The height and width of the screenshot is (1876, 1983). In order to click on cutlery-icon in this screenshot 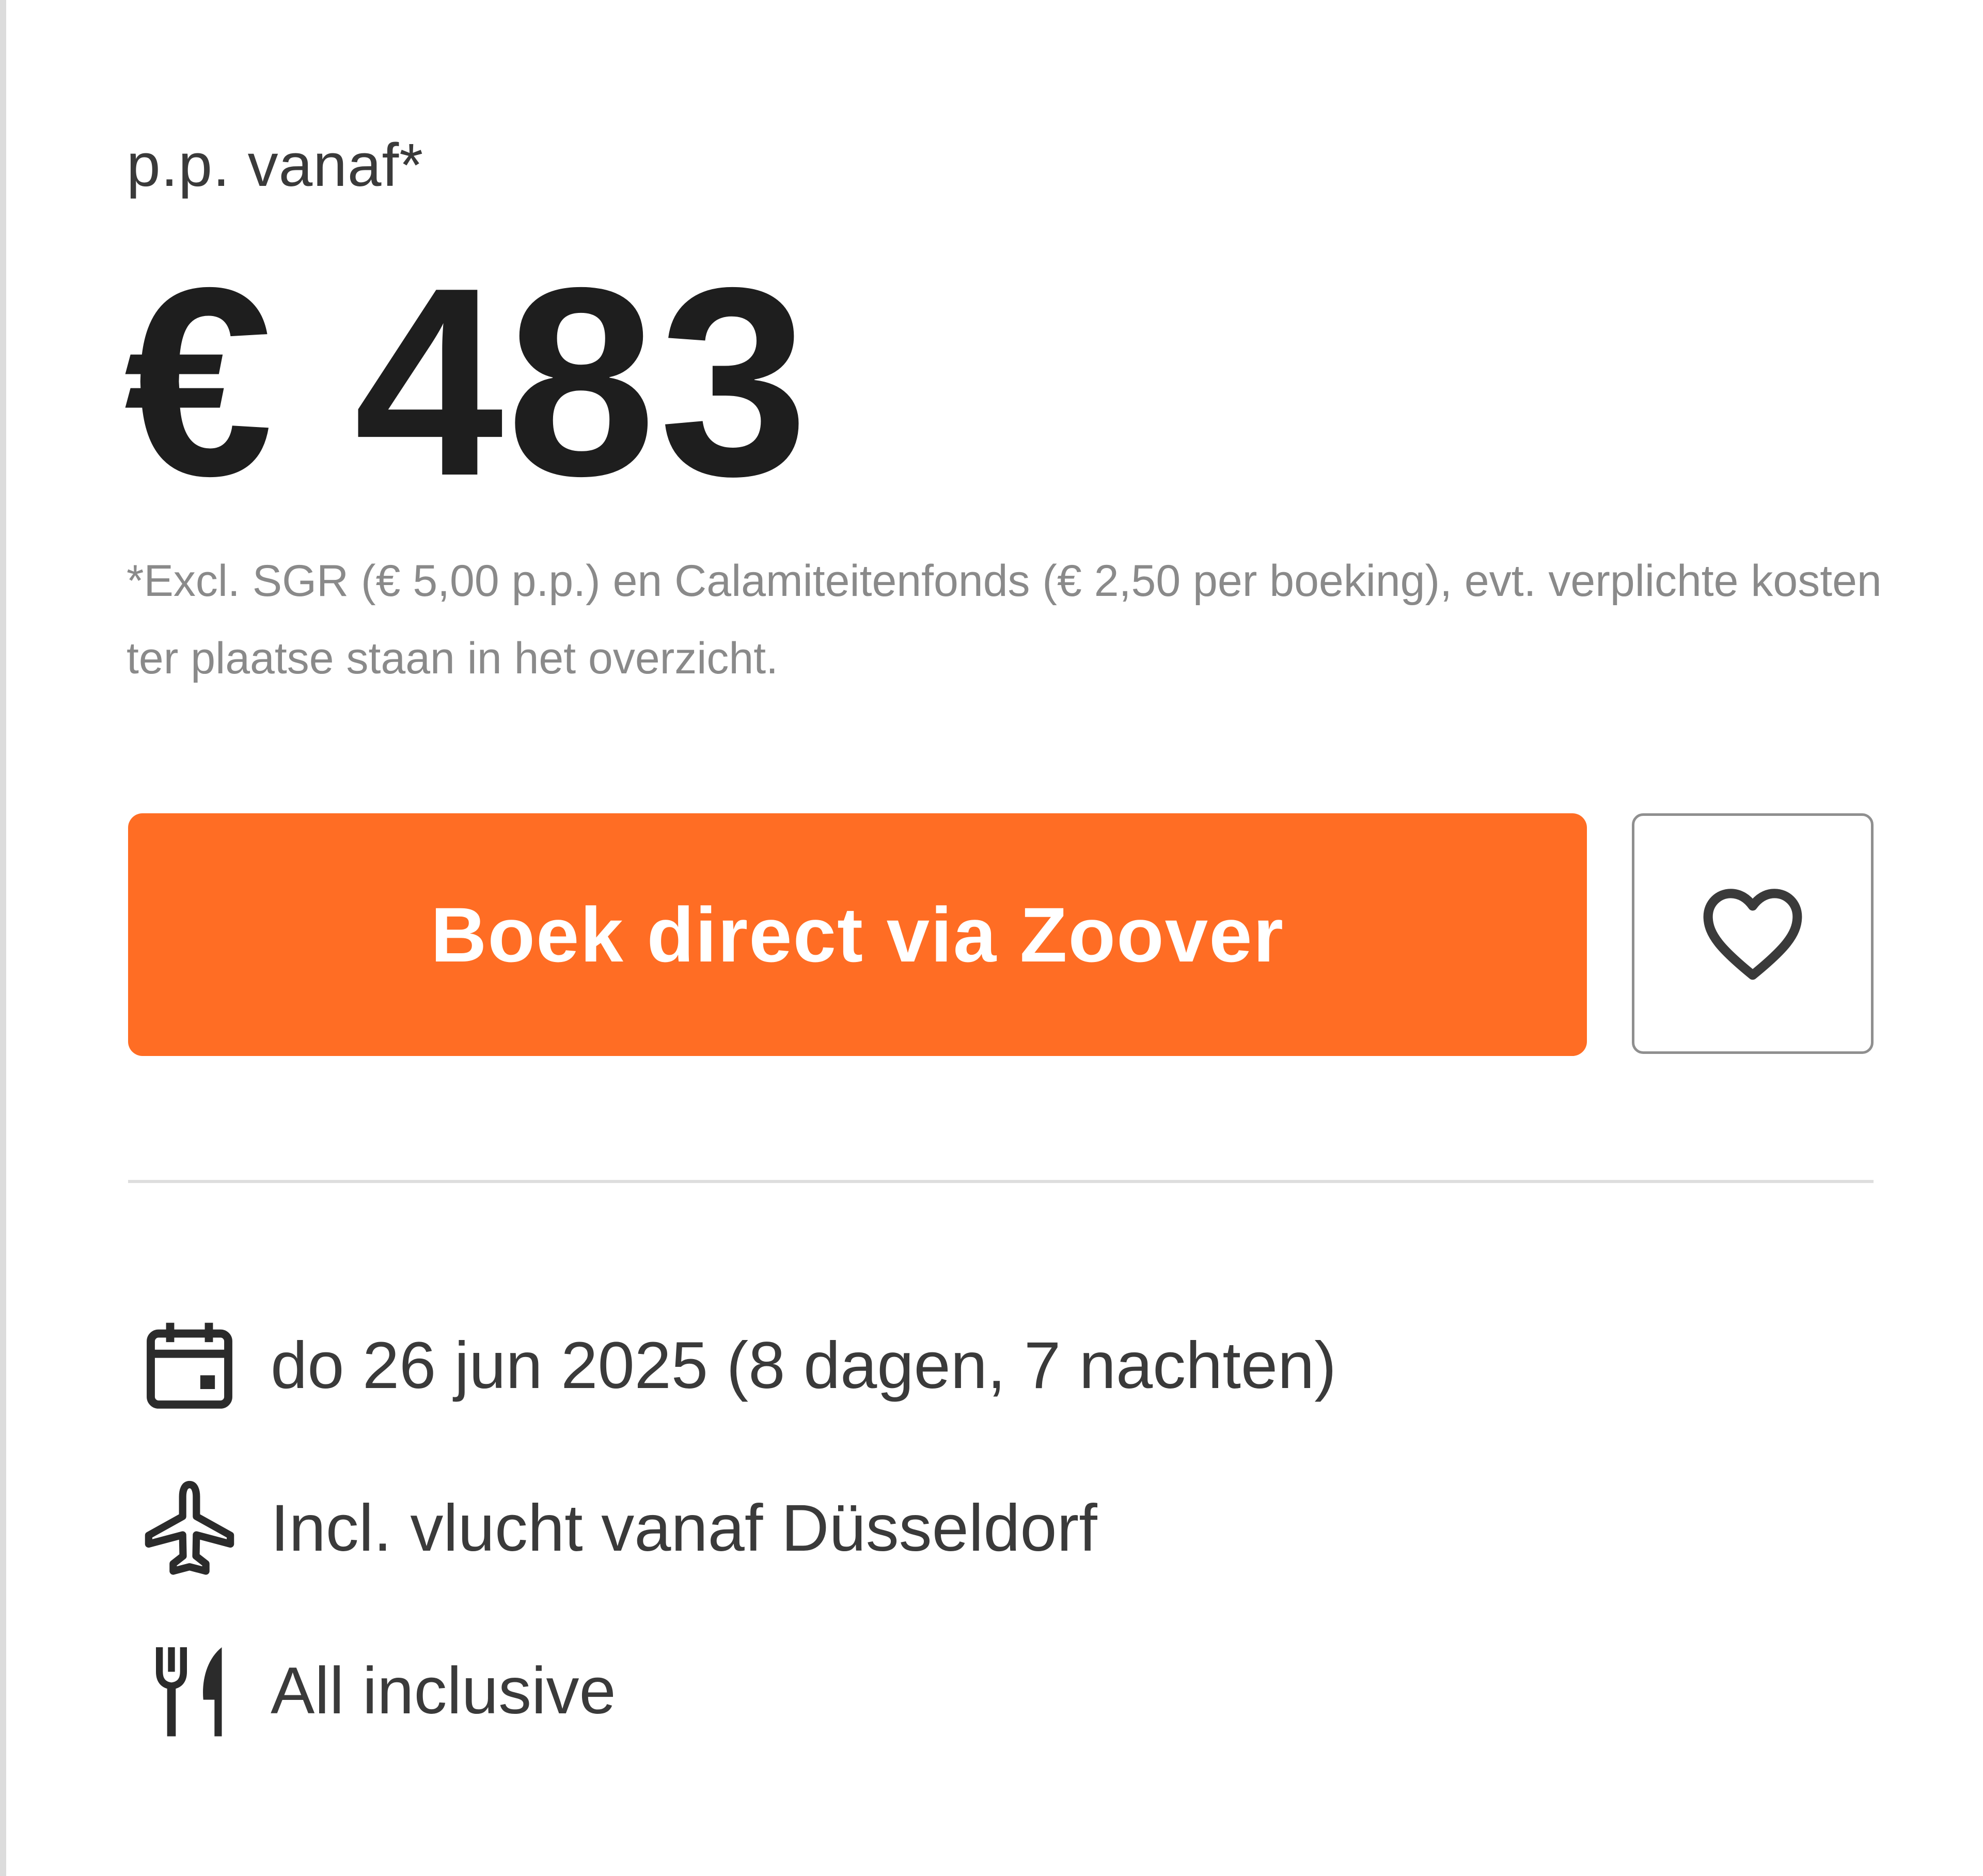, I will do `click(189, 1691)`.